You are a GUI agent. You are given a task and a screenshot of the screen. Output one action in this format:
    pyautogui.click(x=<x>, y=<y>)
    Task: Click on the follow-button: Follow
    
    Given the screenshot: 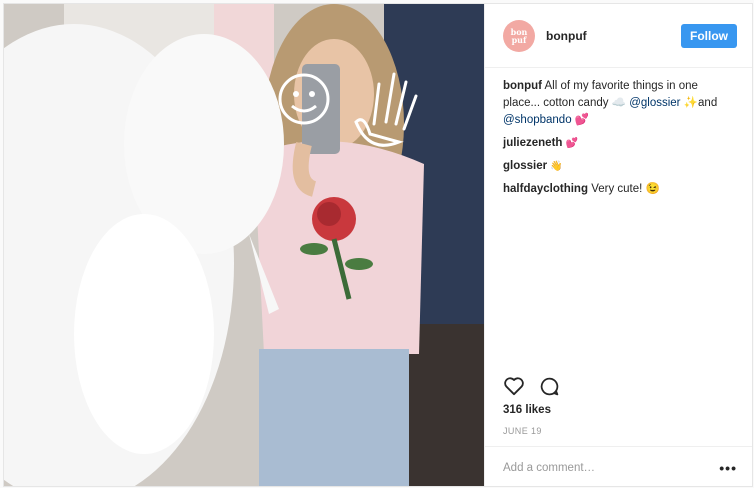 What is the action you would take?
    pyautogui.click(x=709, y=35)
    